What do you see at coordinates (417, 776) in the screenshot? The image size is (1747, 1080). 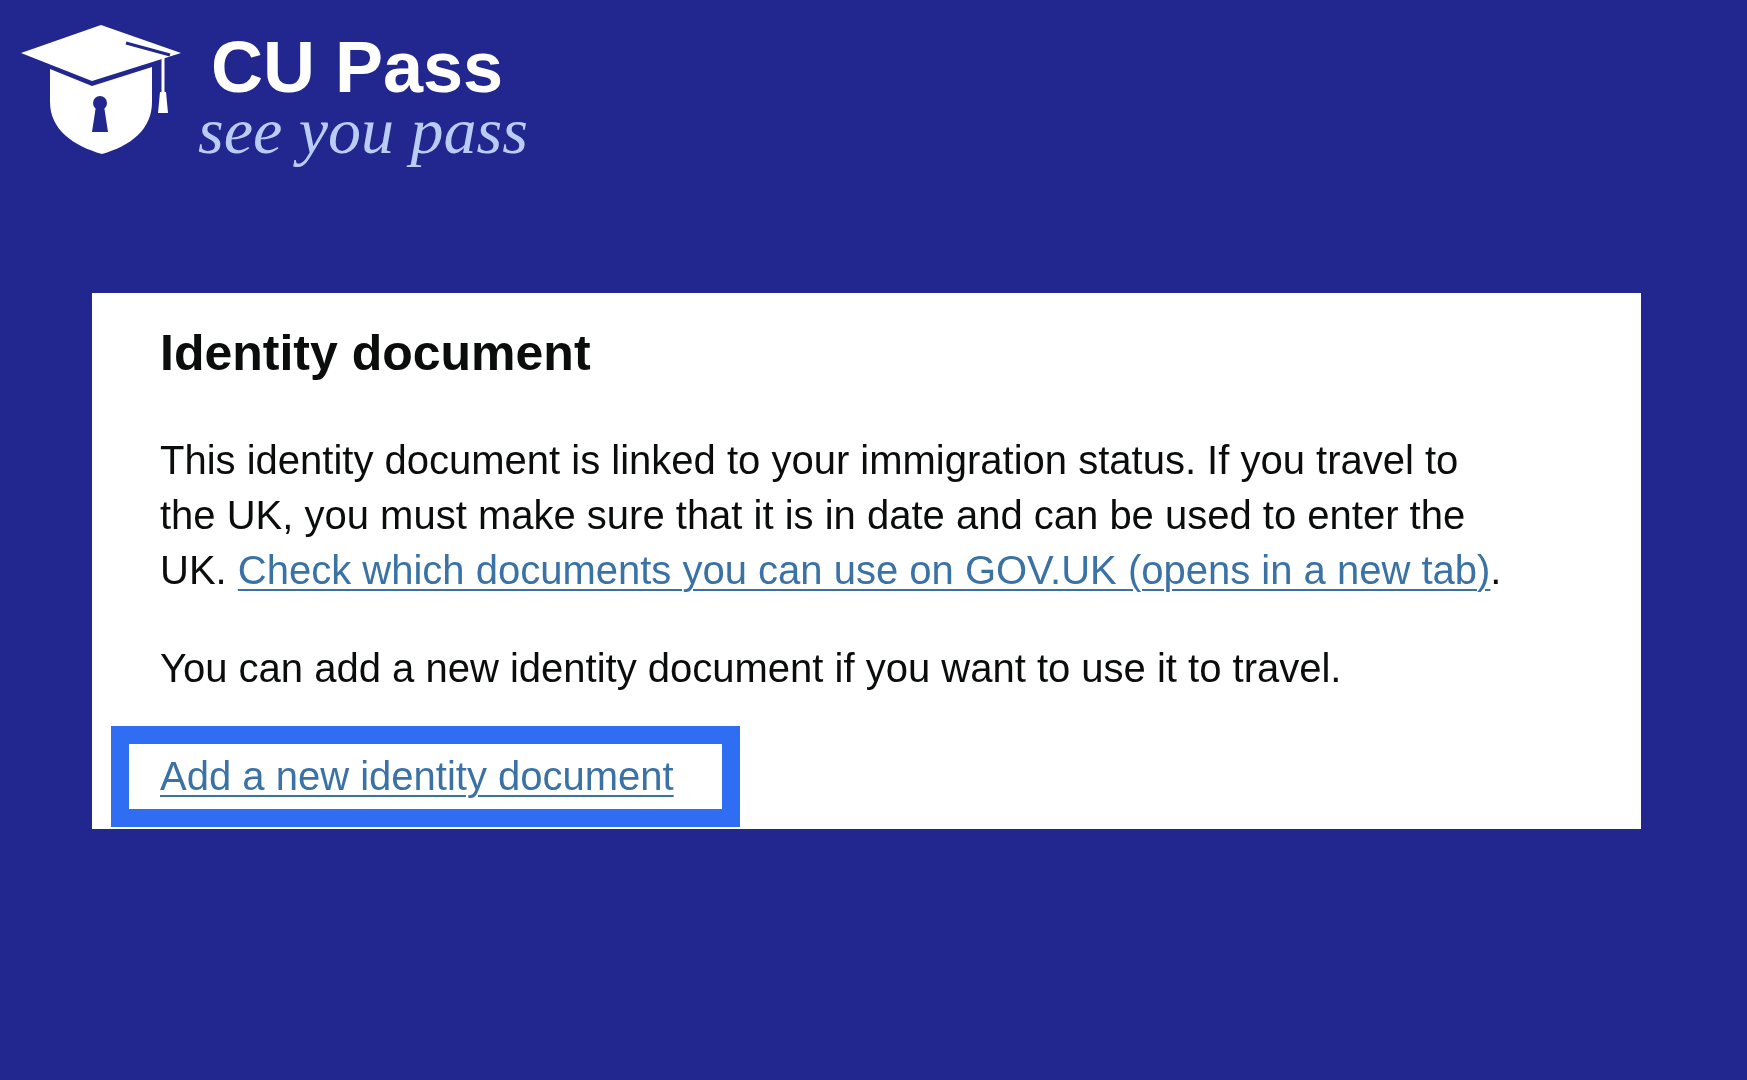 I see `add-document-link: Add a new identity document` at bounding box center [417, 776].